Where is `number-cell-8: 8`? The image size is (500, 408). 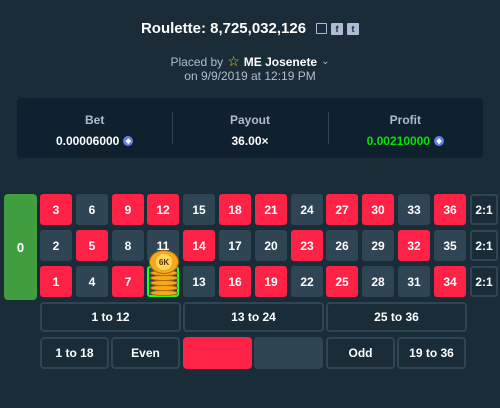 number-cell-8: 8 is located at coordinates (128, 245).